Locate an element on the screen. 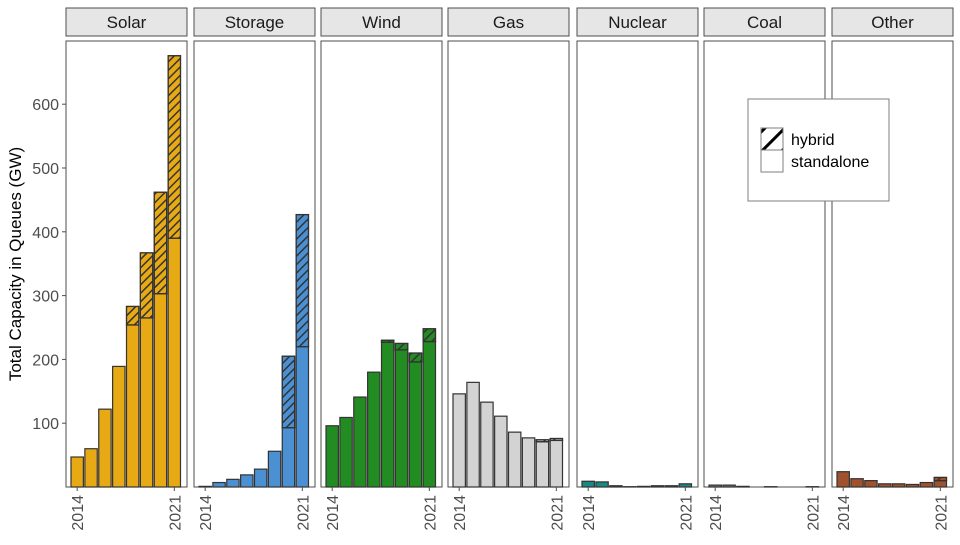  bar-hybrid-hatch-2019 is located at coordinates (146, 285).